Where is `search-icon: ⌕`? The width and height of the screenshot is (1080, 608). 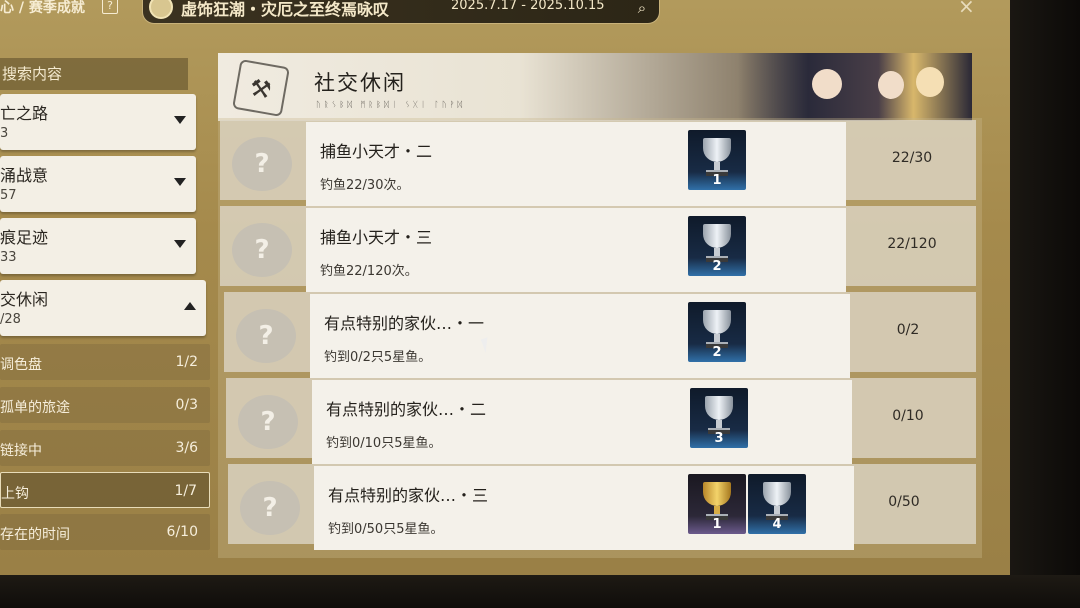
search-icon: ⌕ is located at coordinates (642, 9).